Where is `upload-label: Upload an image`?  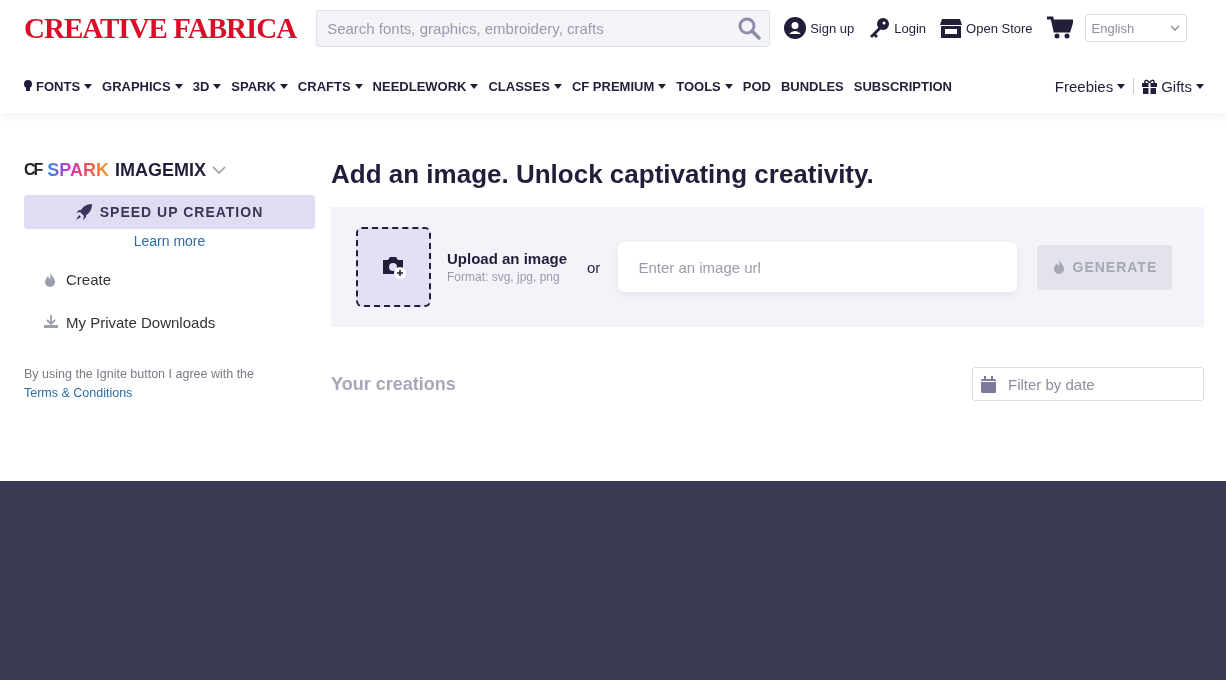
upload-label: Upload an image is located at coordinates (507, 258).